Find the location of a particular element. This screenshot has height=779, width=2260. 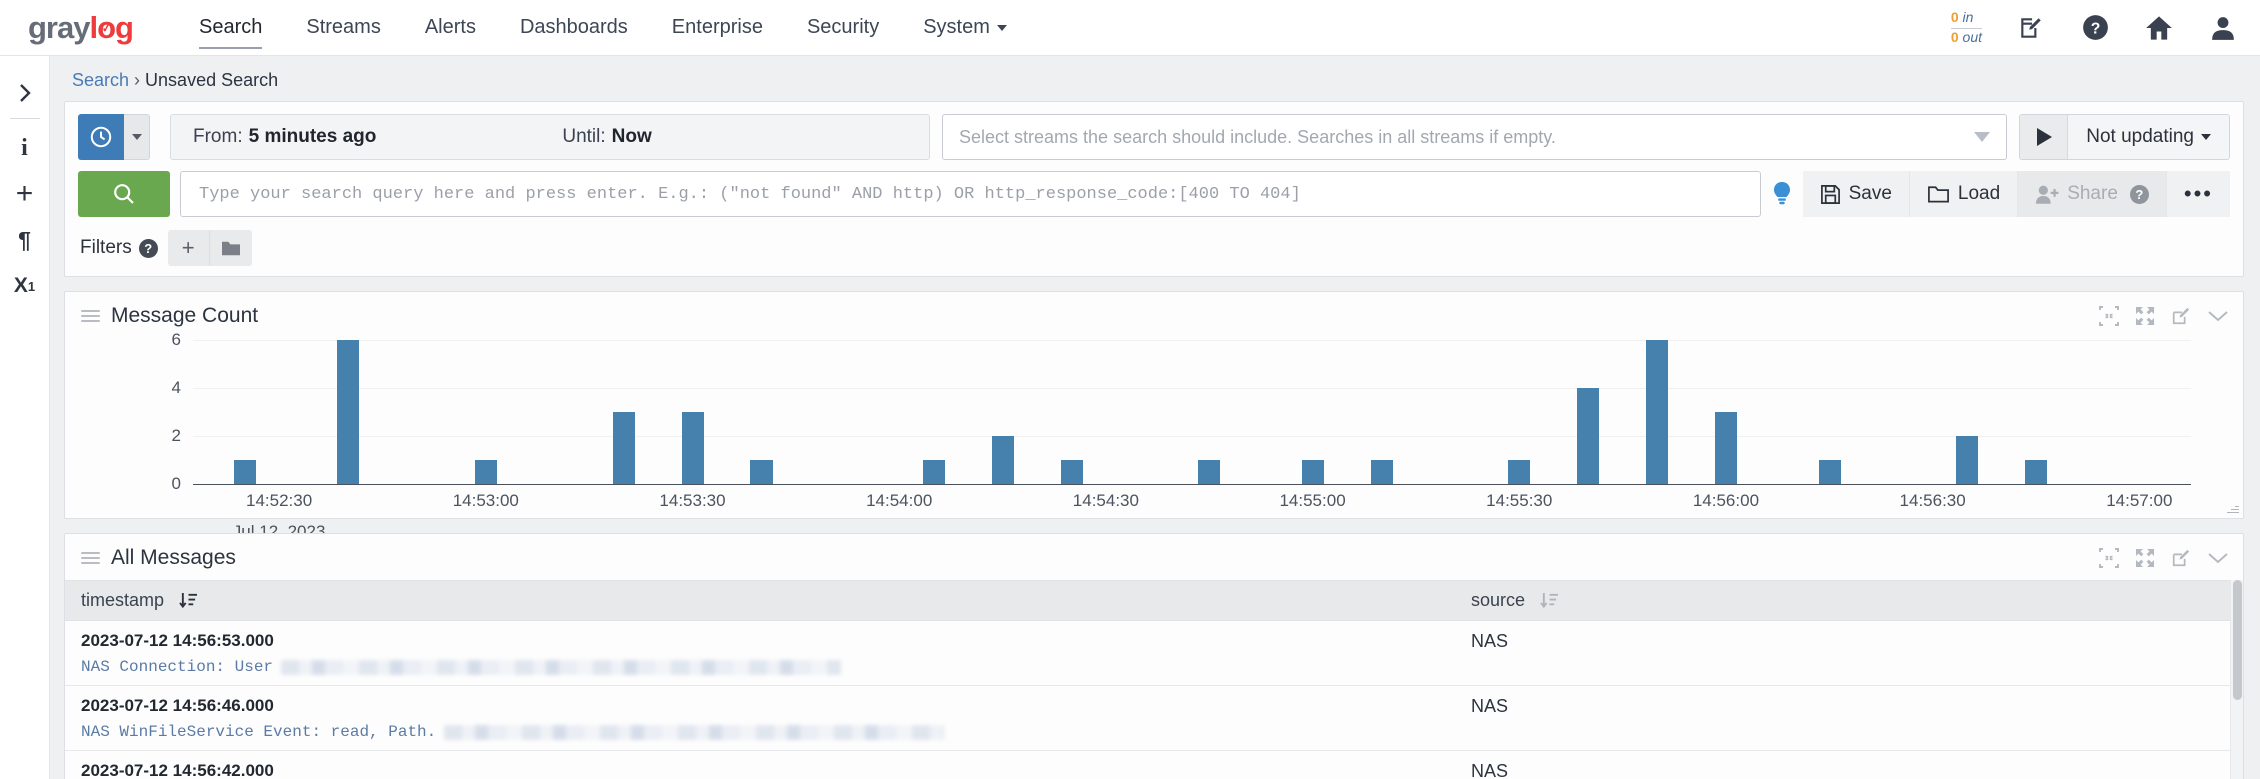

scrollbar-thumb is located at coordinates (2237, 640).